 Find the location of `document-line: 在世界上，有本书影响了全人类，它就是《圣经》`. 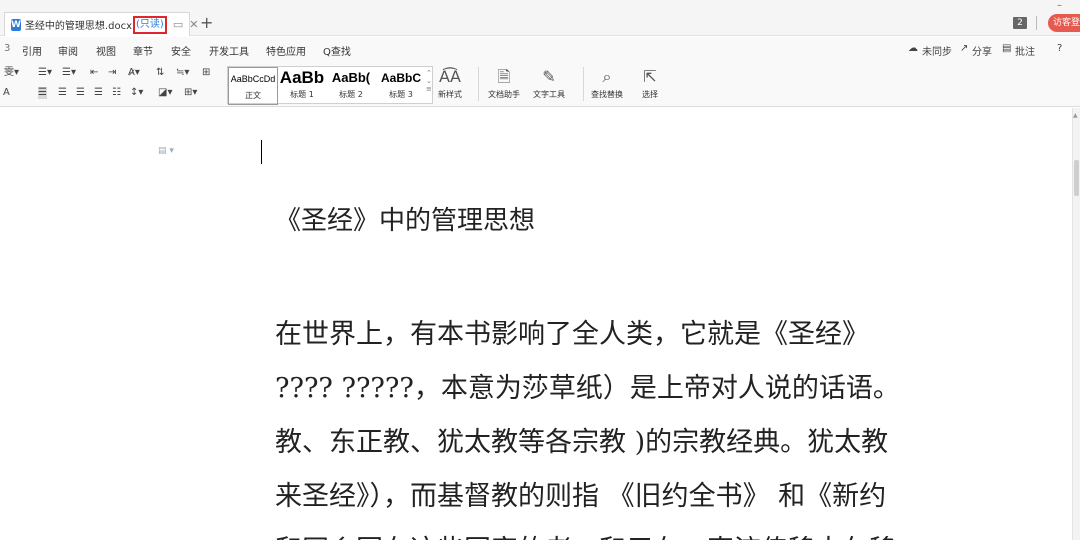

document-line: 在世界上，有本书影响了全人类，它就是《圣经》 is located at coordinates (572, 334).